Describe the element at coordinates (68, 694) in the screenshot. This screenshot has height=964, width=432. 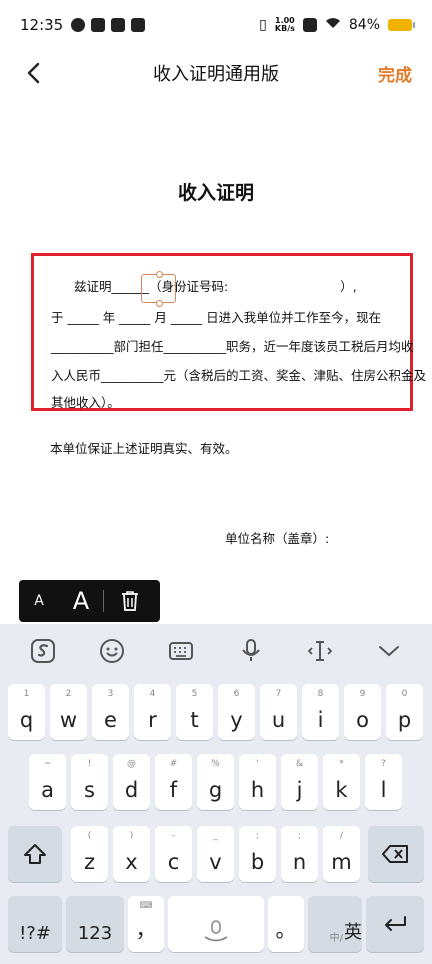
I see `key-secondary-label: 2` at that location.